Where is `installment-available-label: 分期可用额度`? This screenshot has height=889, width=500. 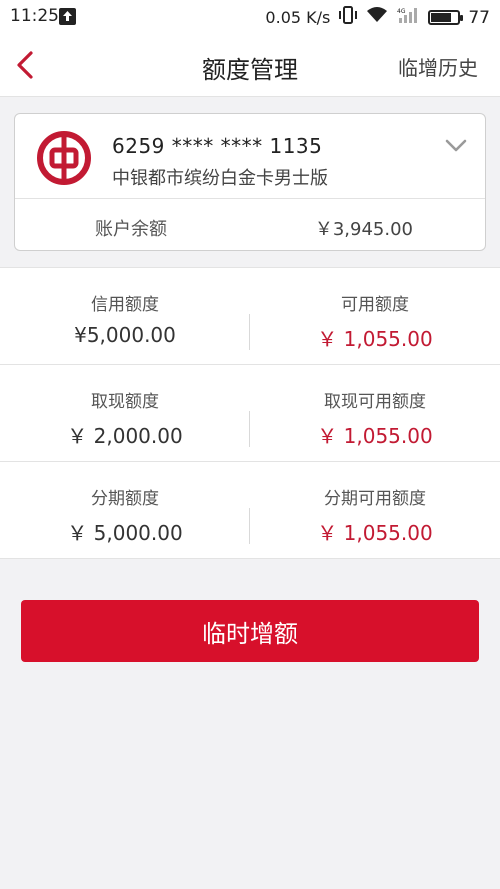
installment-available-label: 分期可用额度 is located at coordinates (375, 499).